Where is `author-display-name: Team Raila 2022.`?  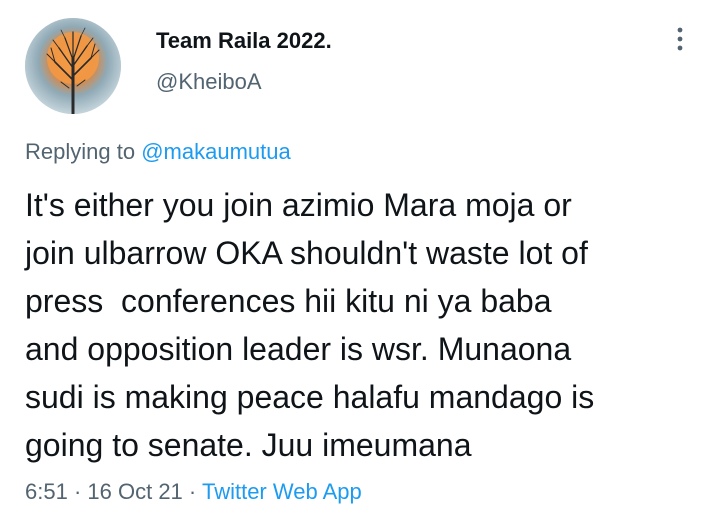
author-display-name: Team Raila 2022. is located at coordinates (244, 41).